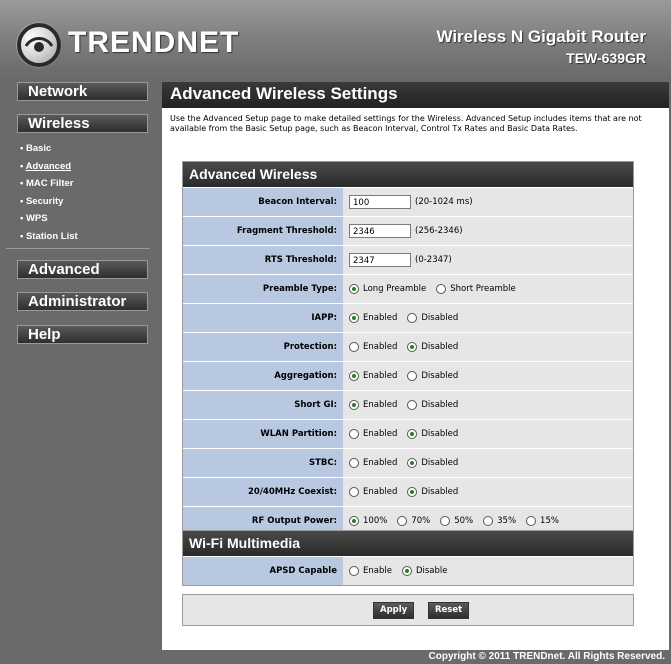 This screenshot has width=671, height=664. What do you see at coordinates (263, 347) in the screenshot?
I see `field-label: Protection:` at bounding box center [263, 347].